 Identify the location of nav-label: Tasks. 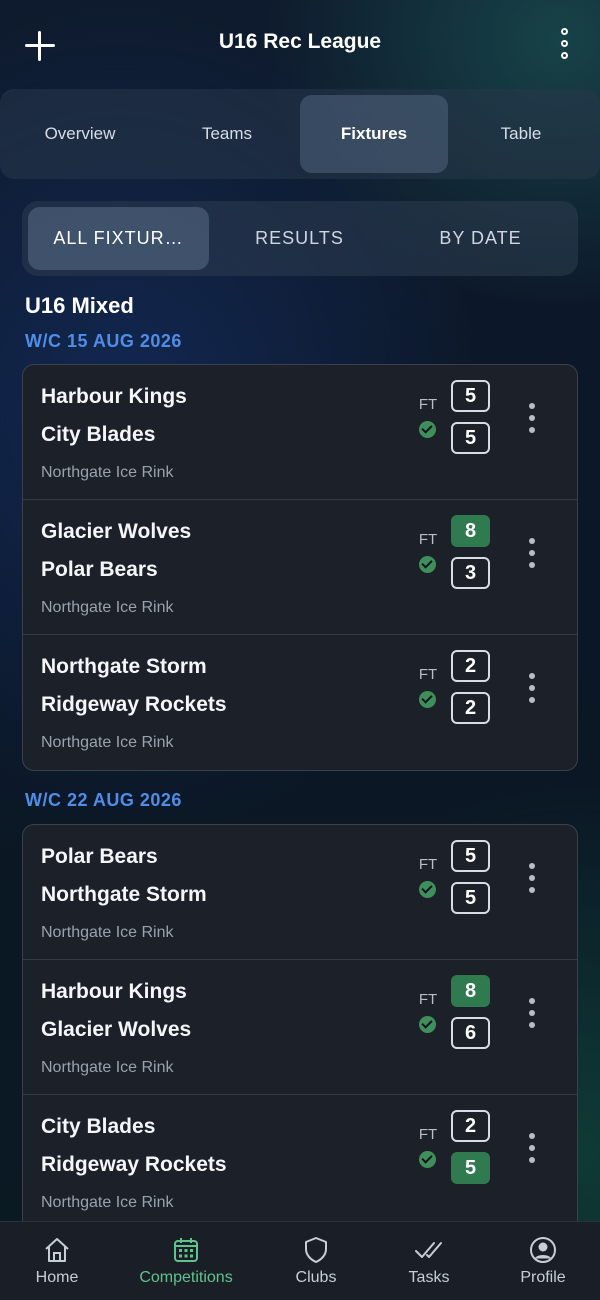
(429, 1277).